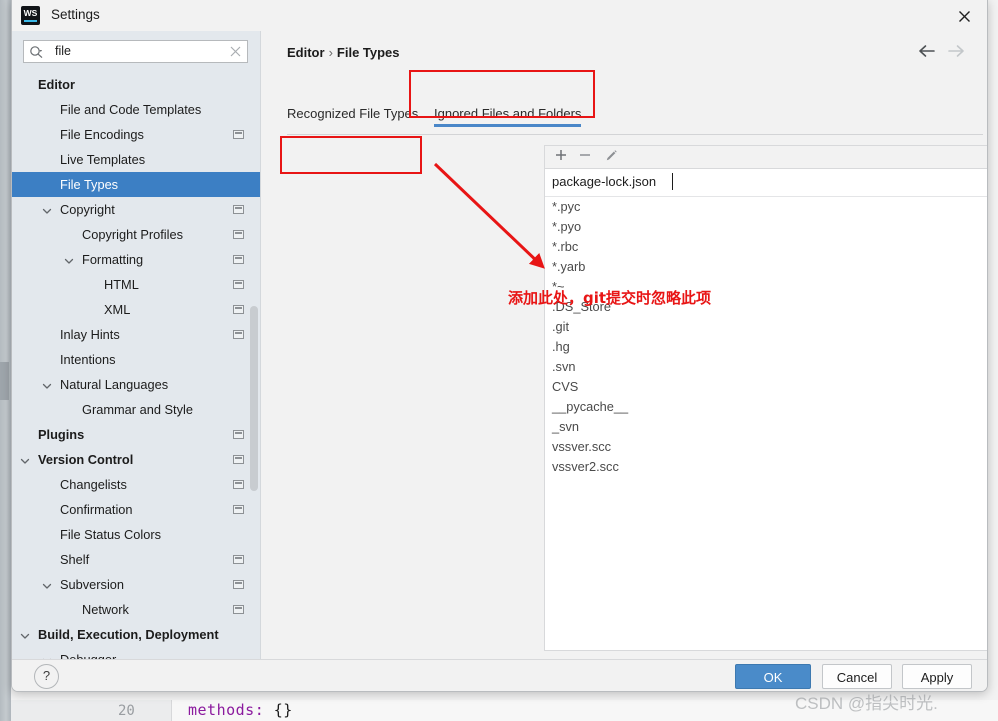  Describe the element at coordinates (86, 459) in the screenshot. I see `sidebar-item-label: Version Control` at that location.